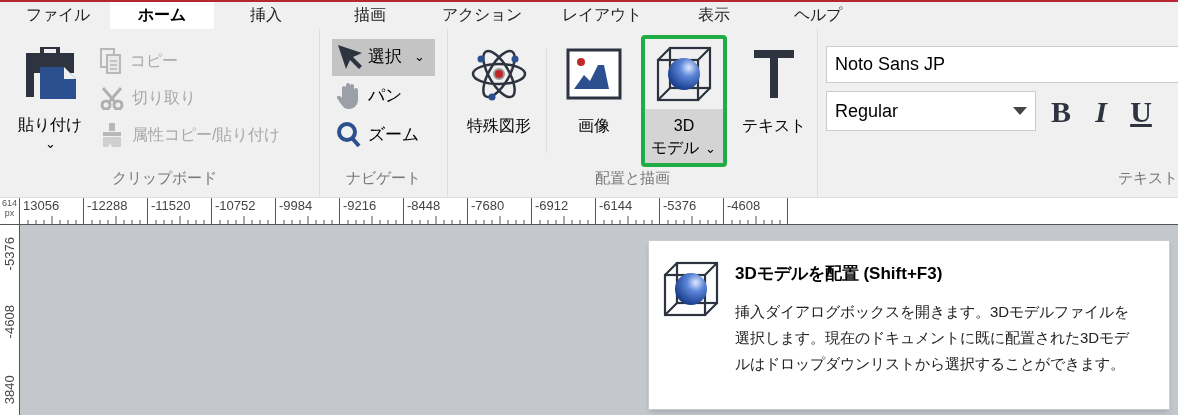 Image resolution: width=1178 pixels, height=415 pixels. What do you see at coordinates (370, 15) in the screenshot?
I see `ribbon-tab: 描画` at bounding box center [370, 15].